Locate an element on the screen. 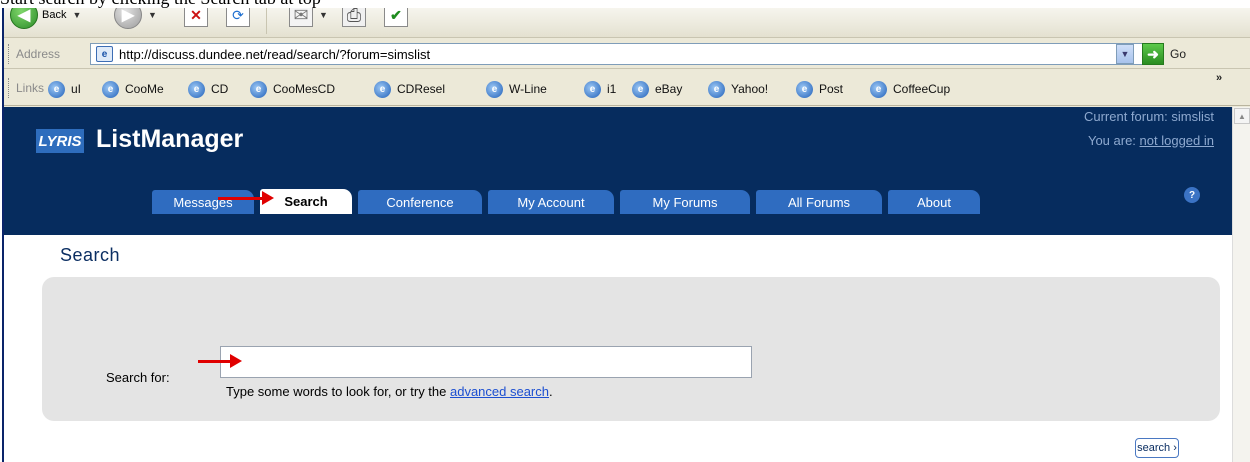 The width and height of the screenshot is (1250, 462). page-title: Search is located at coordinates (90, 255).